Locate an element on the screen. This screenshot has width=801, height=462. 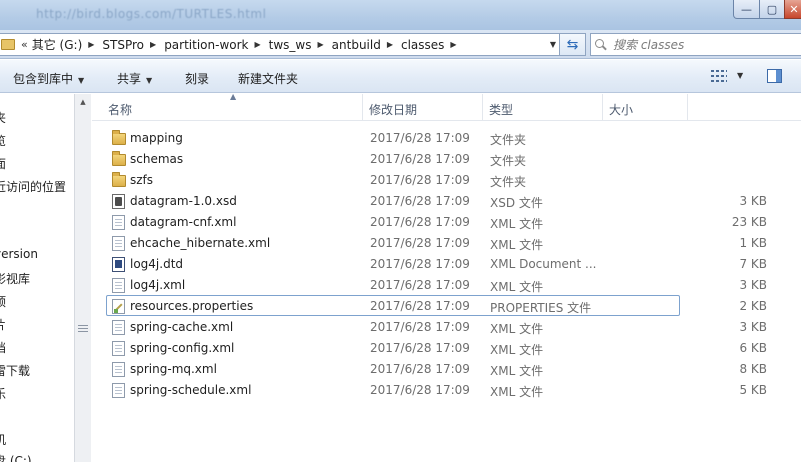
refresh-icon: ⇆ is located at coordinates (572, 44).